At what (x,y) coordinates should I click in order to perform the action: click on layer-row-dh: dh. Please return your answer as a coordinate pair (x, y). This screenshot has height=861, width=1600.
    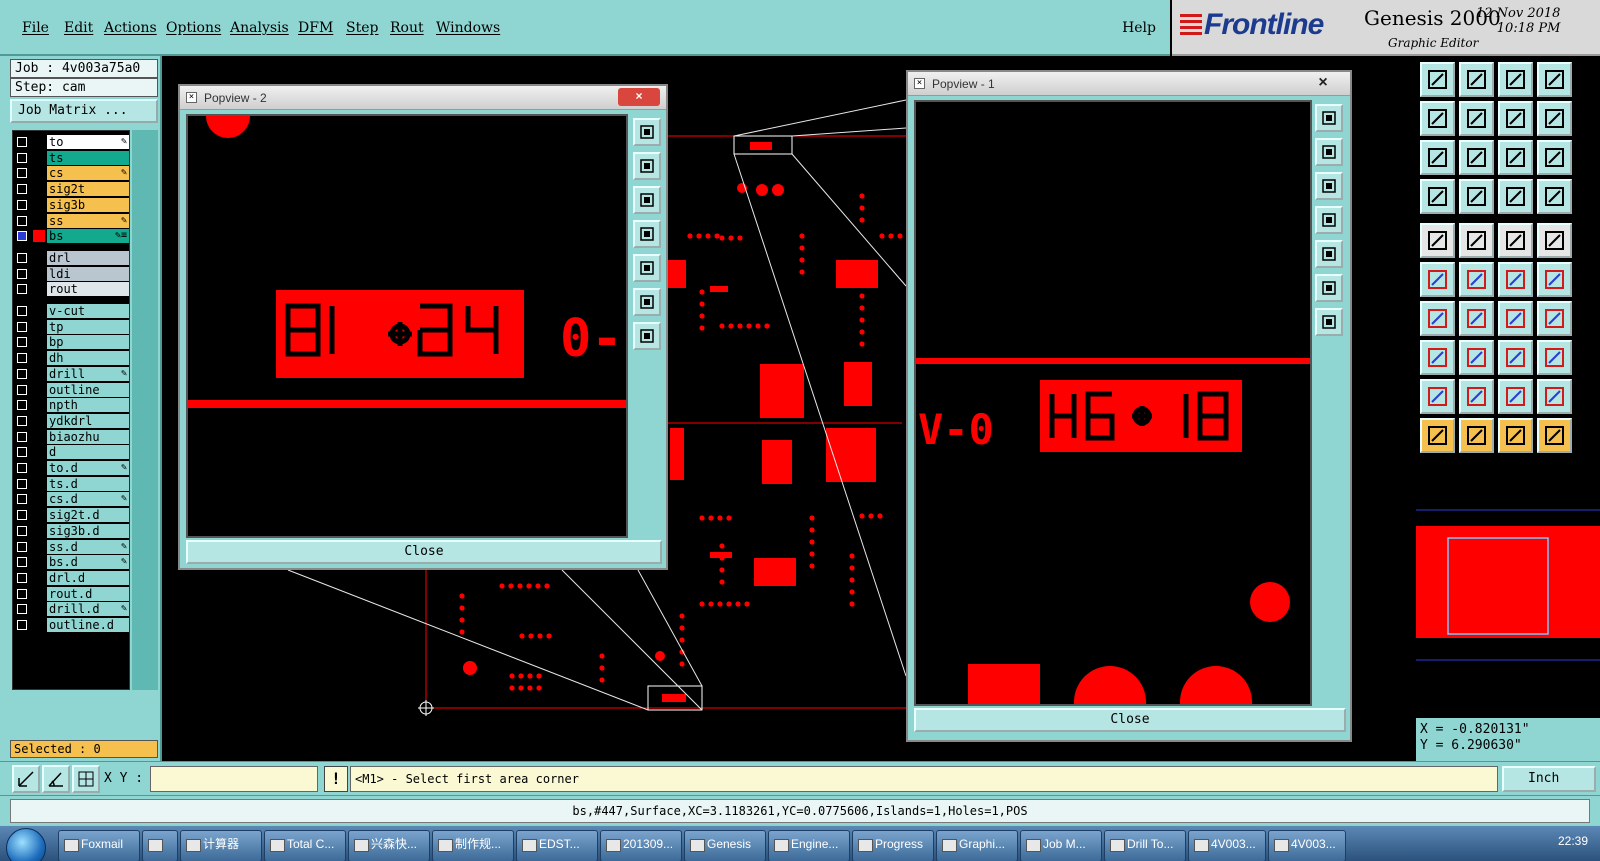
    Looking at the image, I should click on (72, 358).